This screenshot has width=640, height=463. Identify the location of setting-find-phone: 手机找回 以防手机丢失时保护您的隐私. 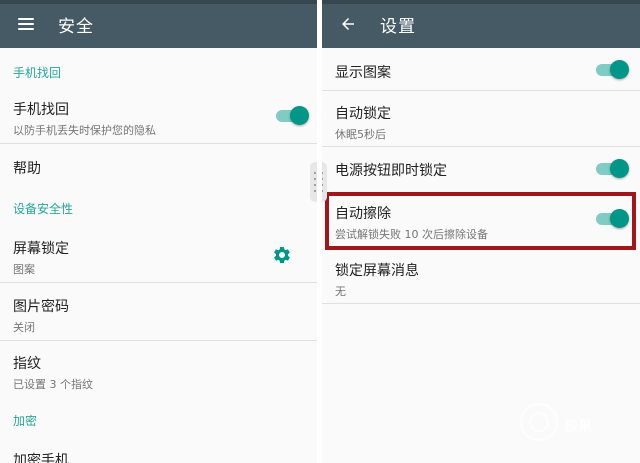
(158, 121).